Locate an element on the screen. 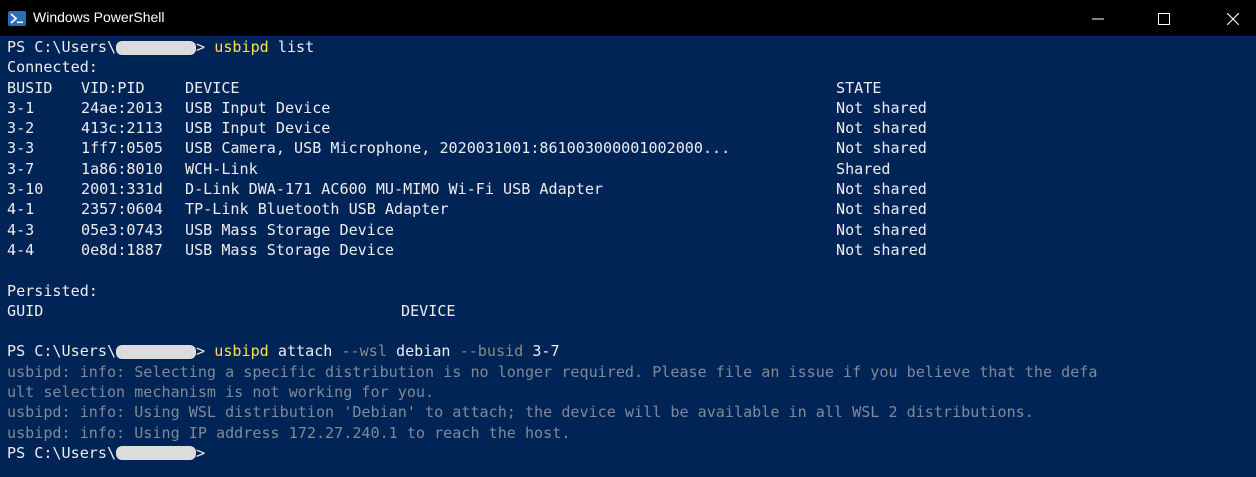 The image size is (1256, 477). header-guid: GUID is located at coordinates (25, 310).